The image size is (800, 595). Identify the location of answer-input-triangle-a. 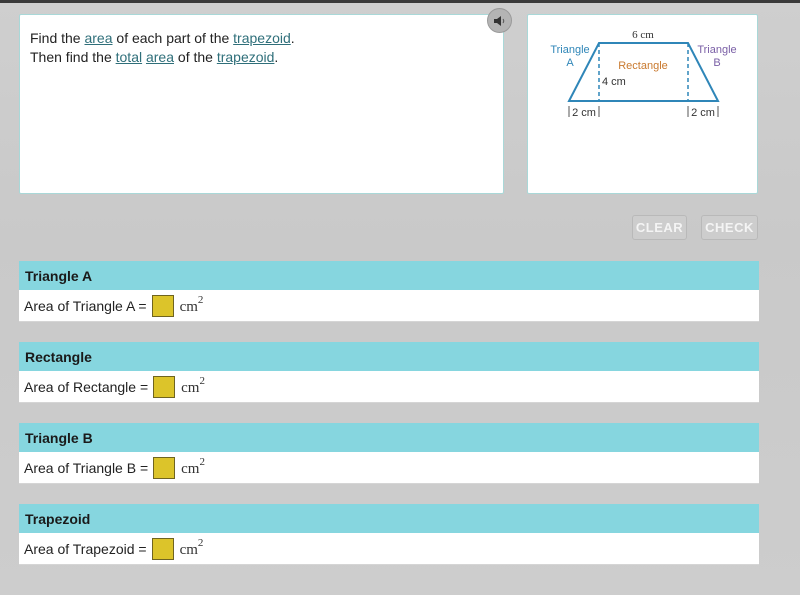
(162, 305).